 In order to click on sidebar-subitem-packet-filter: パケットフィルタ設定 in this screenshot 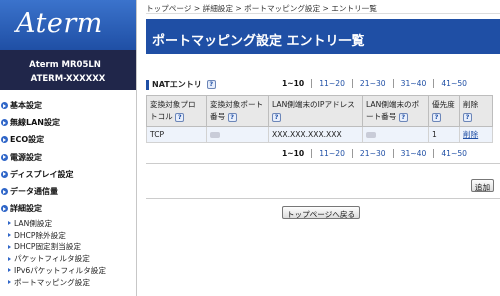, I will do `click(68, 259)`.